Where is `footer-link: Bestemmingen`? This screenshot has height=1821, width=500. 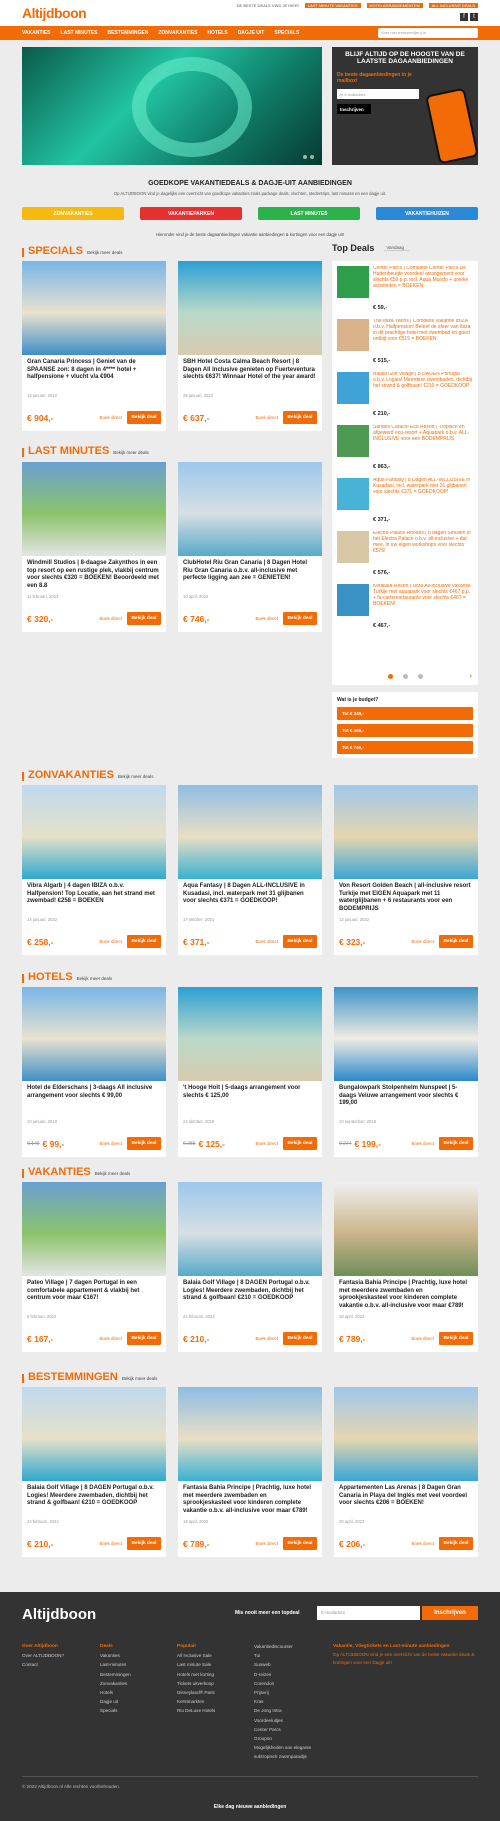 footer-link: Bestemmingen is located at coordinates (115, 1674).